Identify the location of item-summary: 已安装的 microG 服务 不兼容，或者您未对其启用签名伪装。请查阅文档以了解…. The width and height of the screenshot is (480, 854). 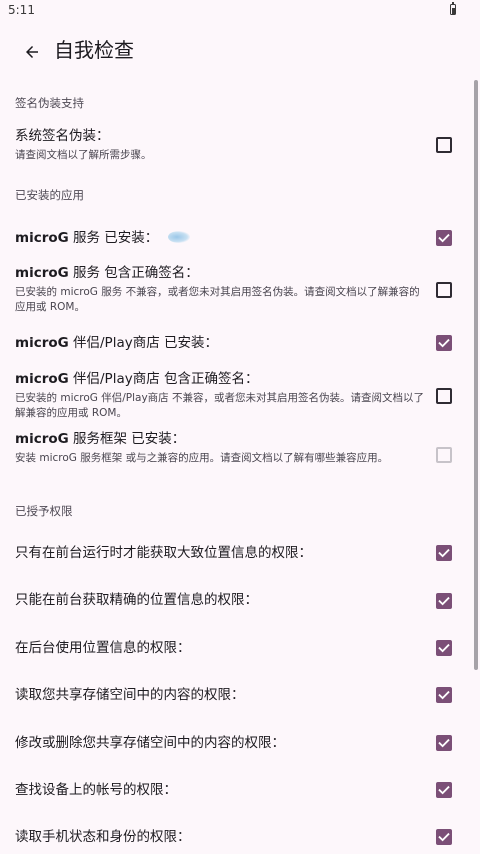
(217, 299).